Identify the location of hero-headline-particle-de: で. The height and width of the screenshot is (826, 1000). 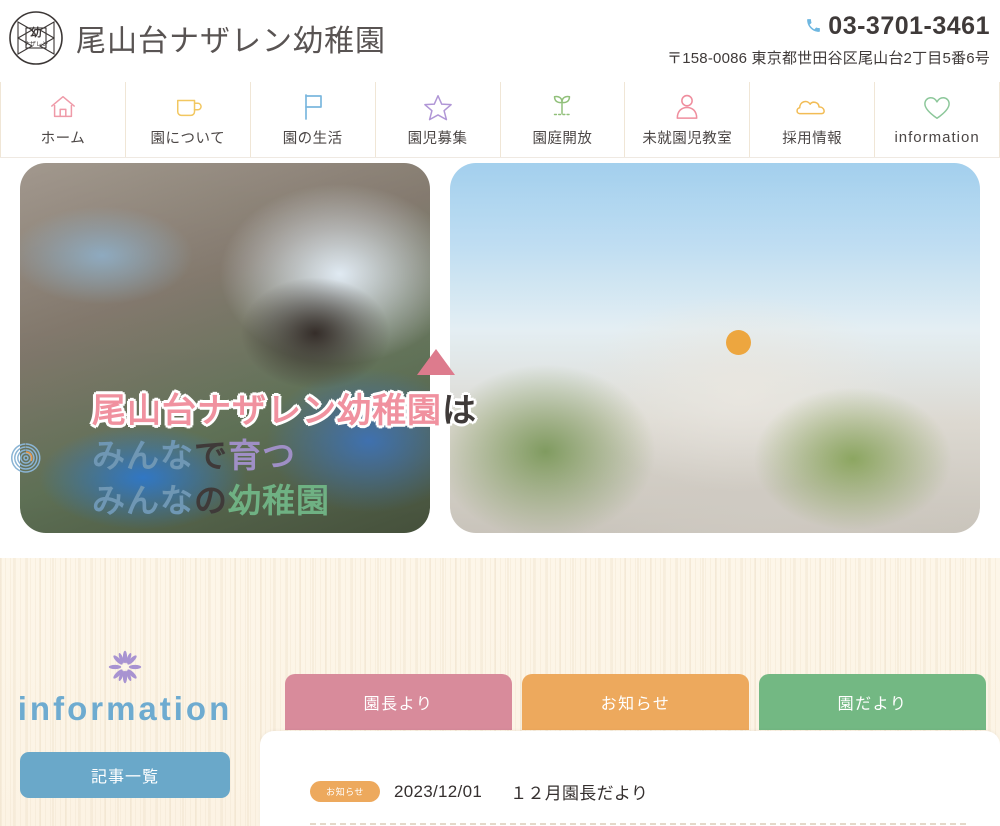
(211, 456).